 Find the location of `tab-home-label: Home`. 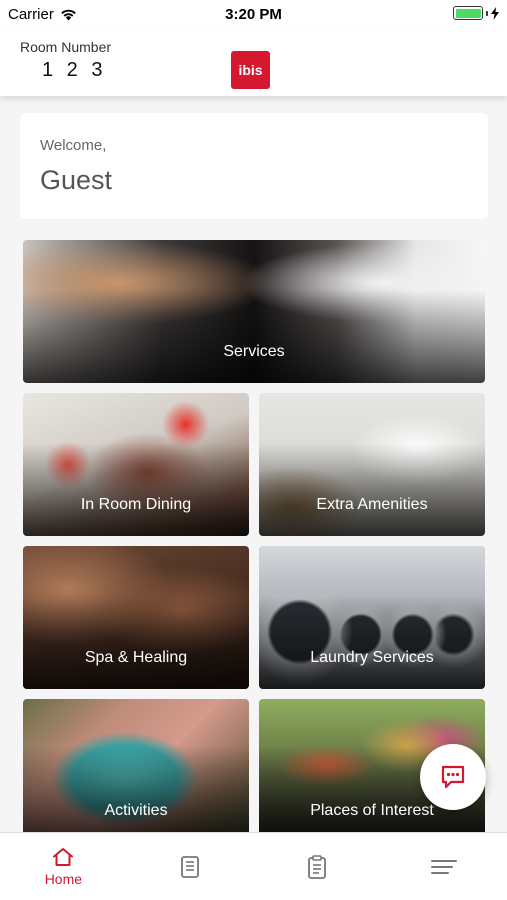

tab-home-label: Home is located at coordinates (63, 878).